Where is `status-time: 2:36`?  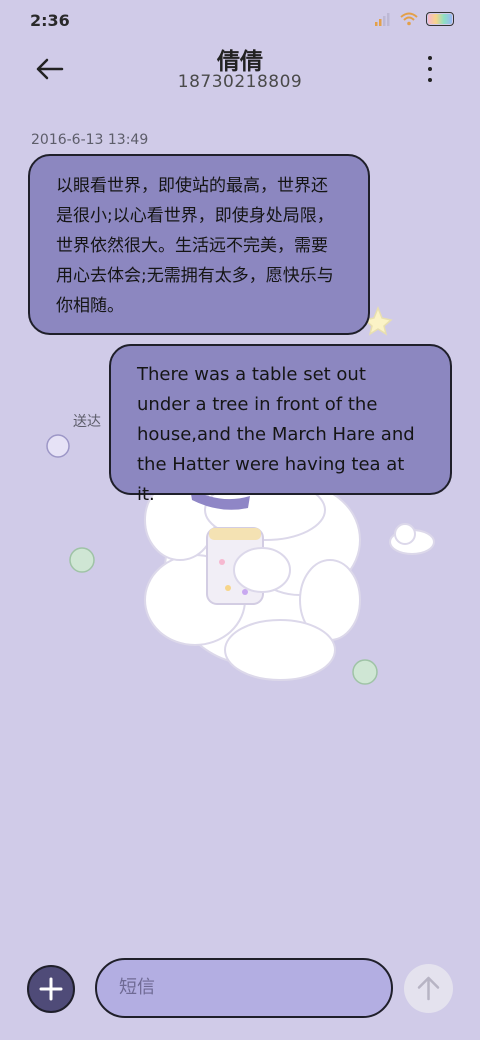 status-time: 2:36 is located at coordinates (50, 20).